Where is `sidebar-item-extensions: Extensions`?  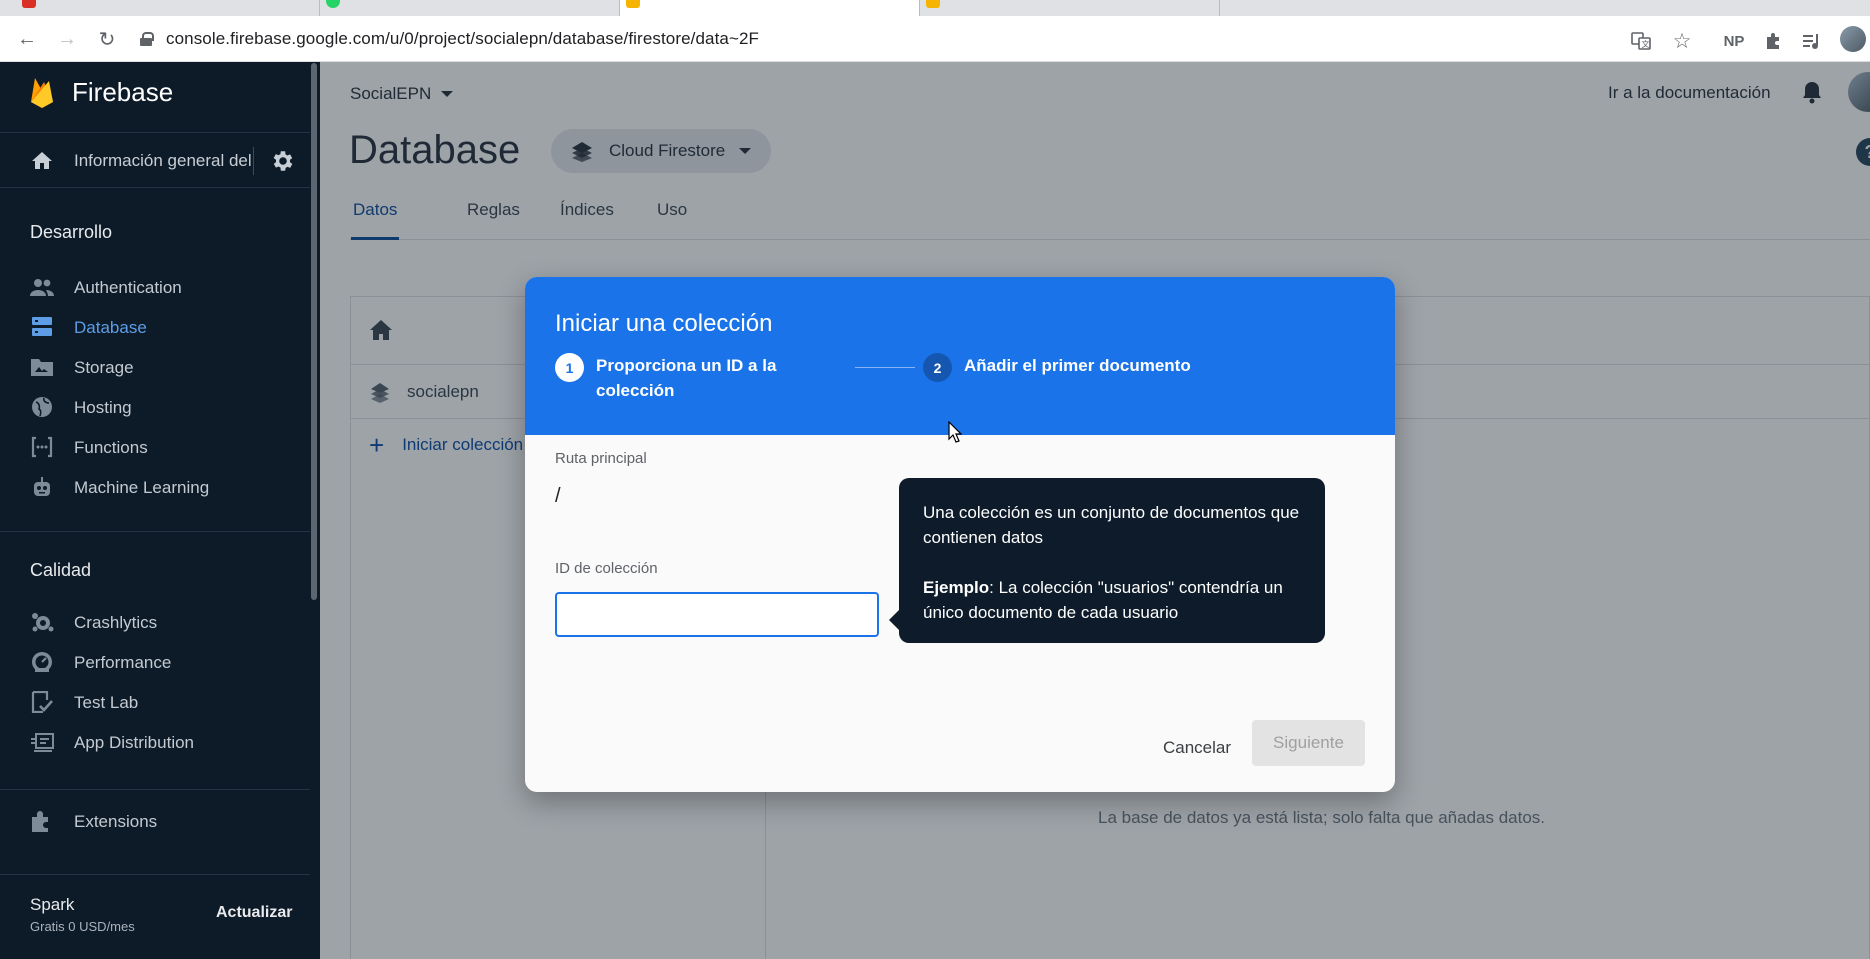
sidebar-item-extensions: Extensions is located at coordinates (155, 821).